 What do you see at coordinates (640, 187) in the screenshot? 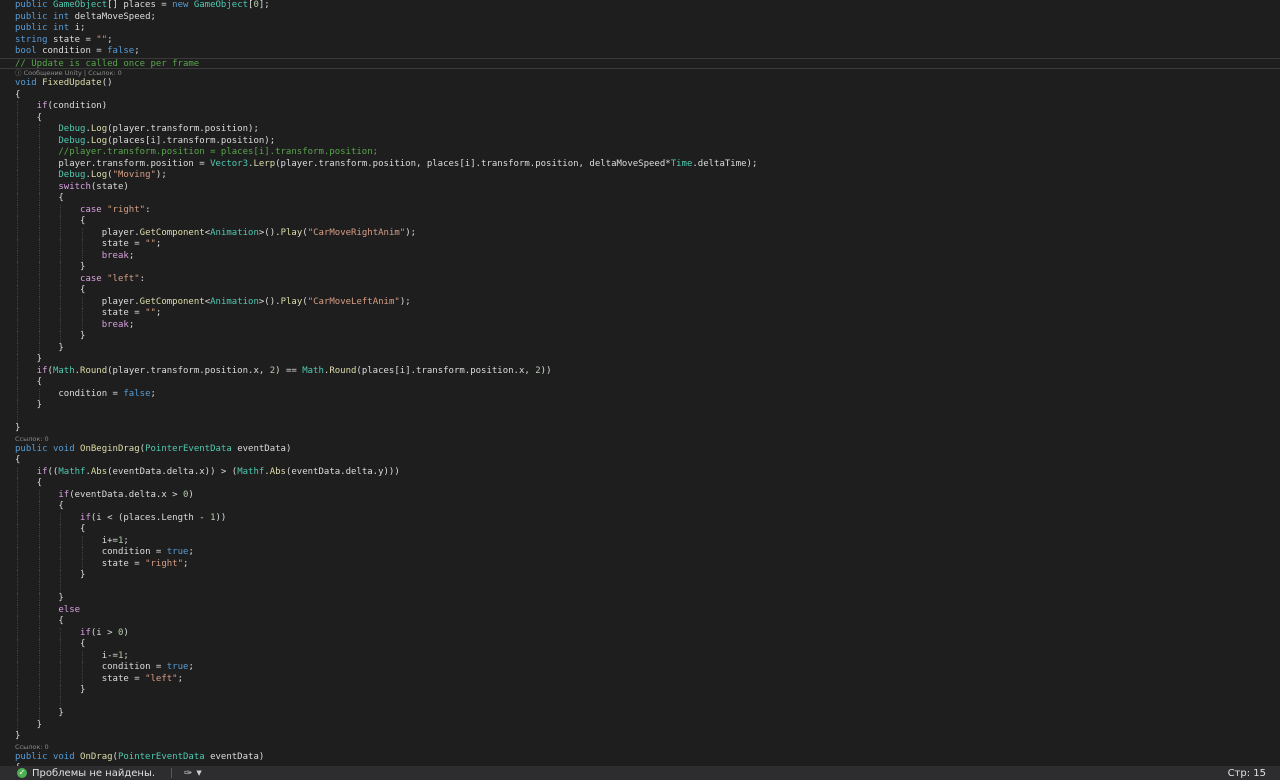
I see `code-line: switch(state)` at bounding box center [640, 187].